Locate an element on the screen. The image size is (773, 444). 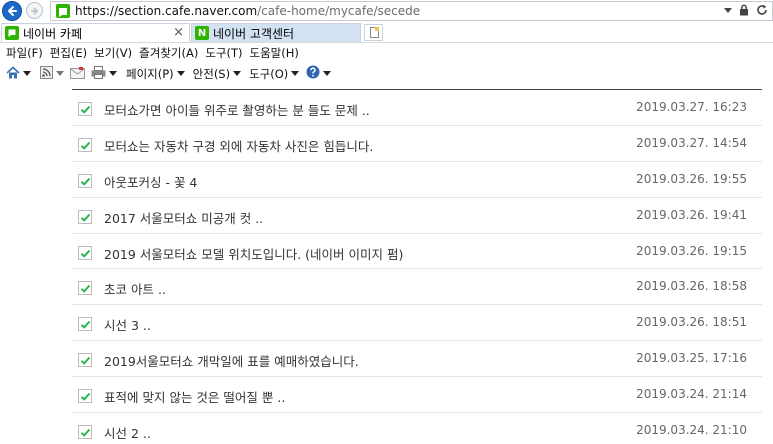
lock-icon is located at coordinates (744, 10).